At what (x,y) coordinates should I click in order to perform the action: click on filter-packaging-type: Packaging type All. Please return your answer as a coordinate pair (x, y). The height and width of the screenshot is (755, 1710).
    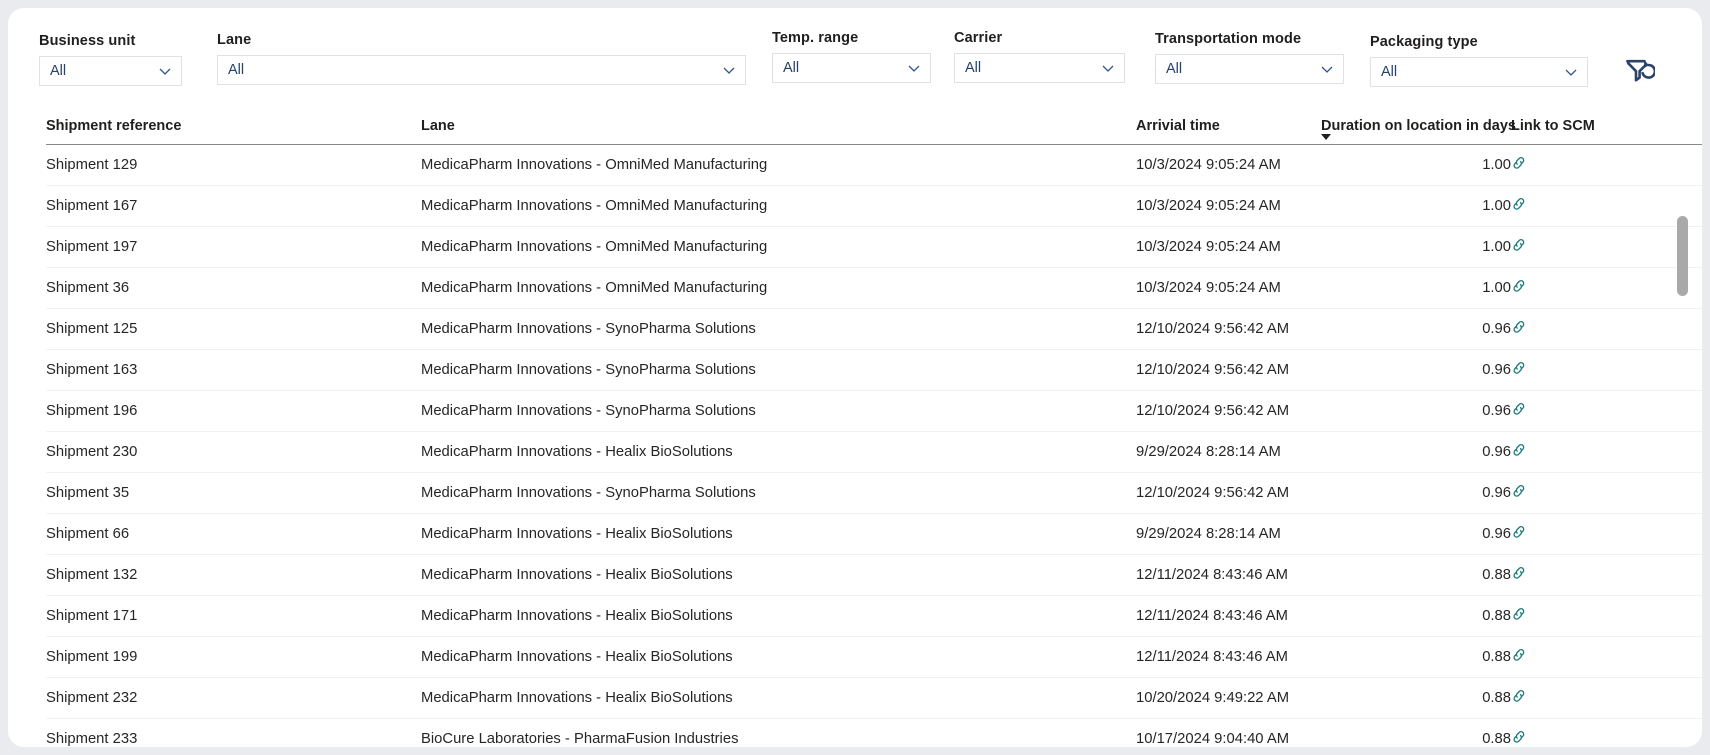
    Looking at the image, I should click on (1479, 60).